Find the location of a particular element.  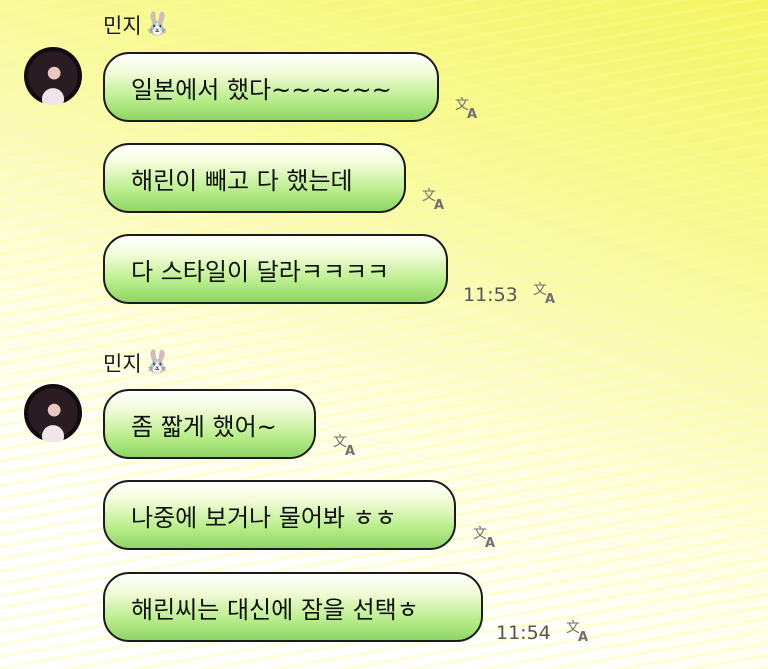

message-bubble: 해린씨는 대신에 잠을 선택ㅎ is located at coordinates (293, 607).